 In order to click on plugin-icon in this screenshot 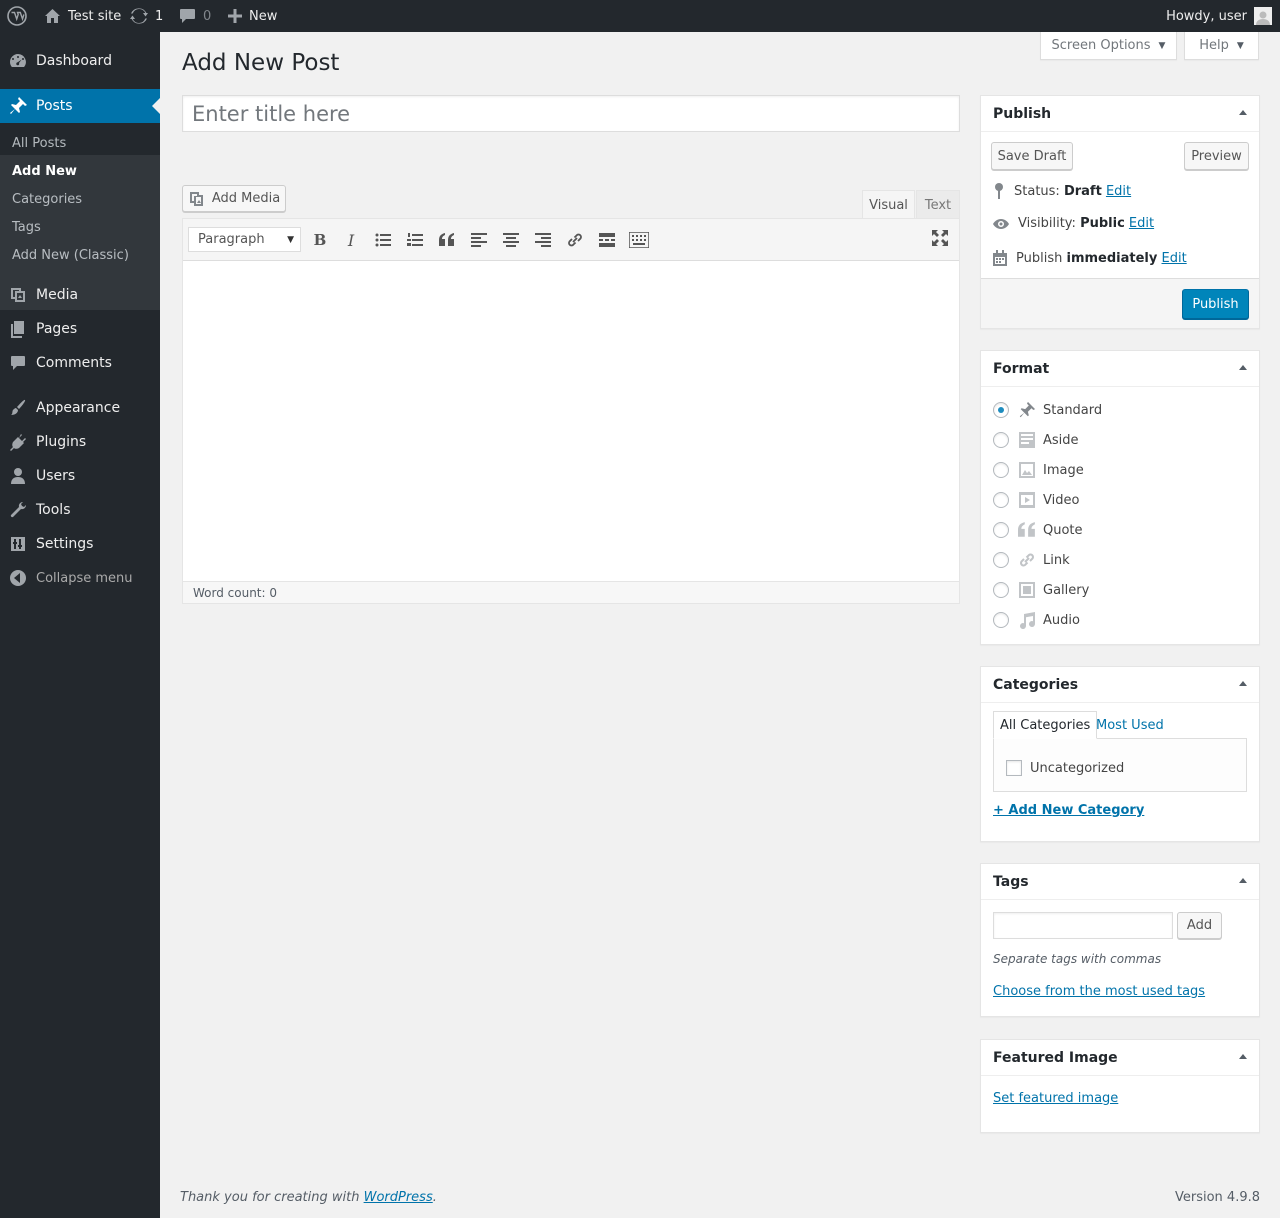, I will do `click(18, 442)`.